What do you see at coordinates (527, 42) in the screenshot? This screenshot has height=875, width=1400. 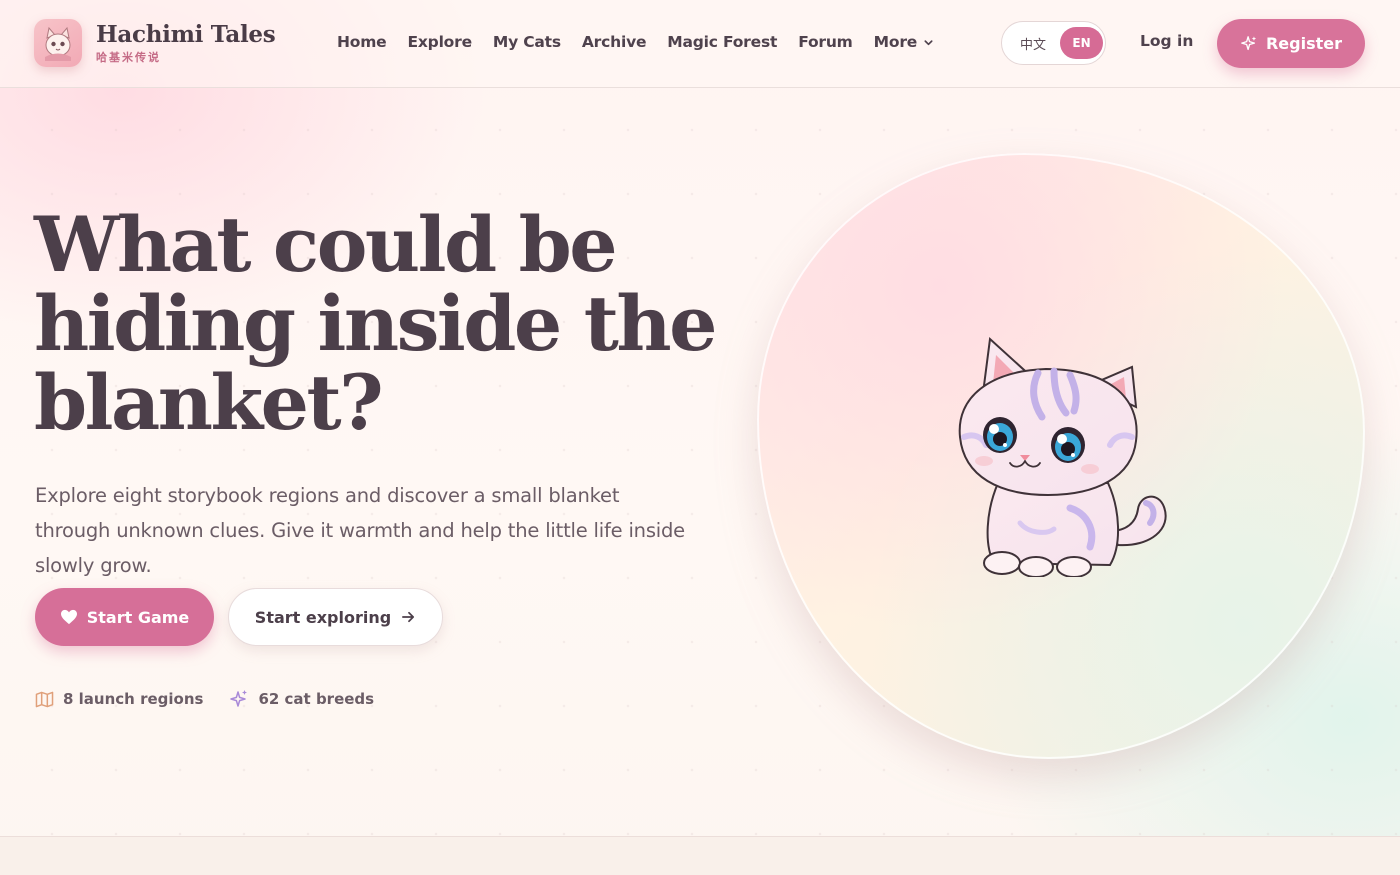 I see `nav-my-cats: My Cats` at bounding box center [527, 42].